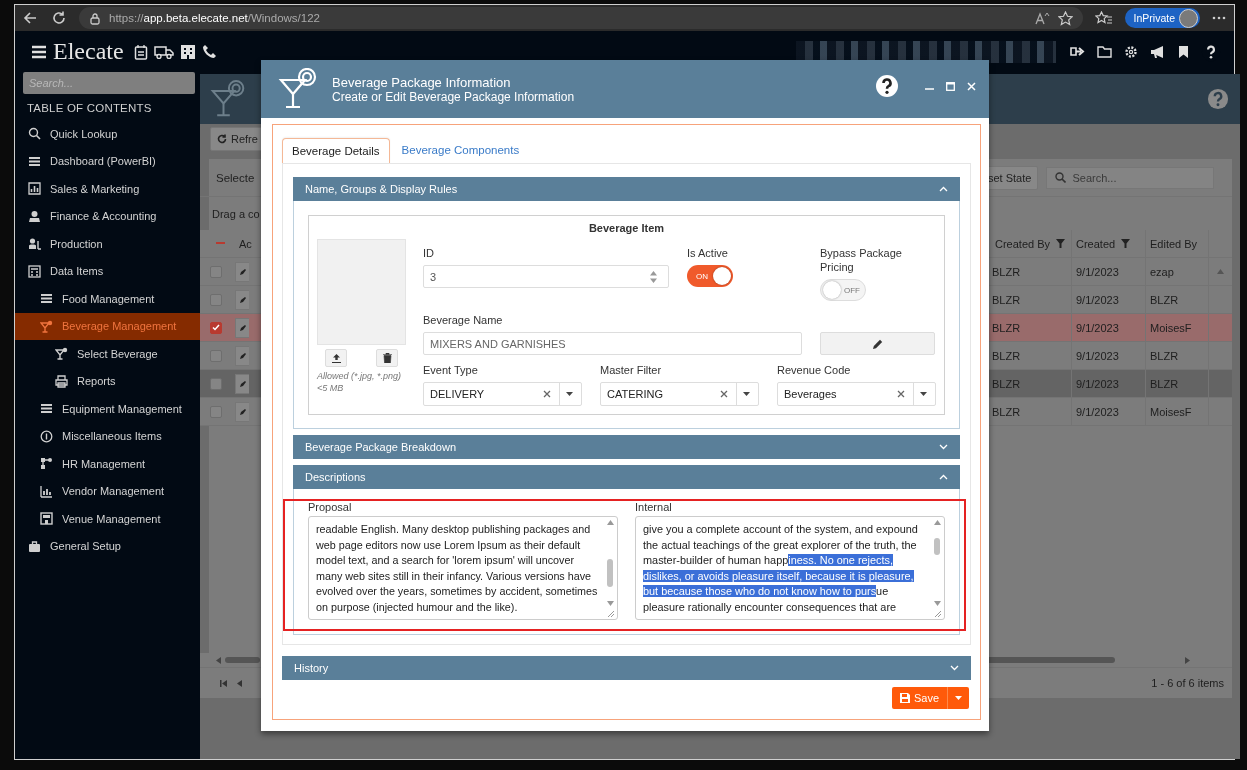  I want to click on dropdown-field: CATERING, so click(679, 394).